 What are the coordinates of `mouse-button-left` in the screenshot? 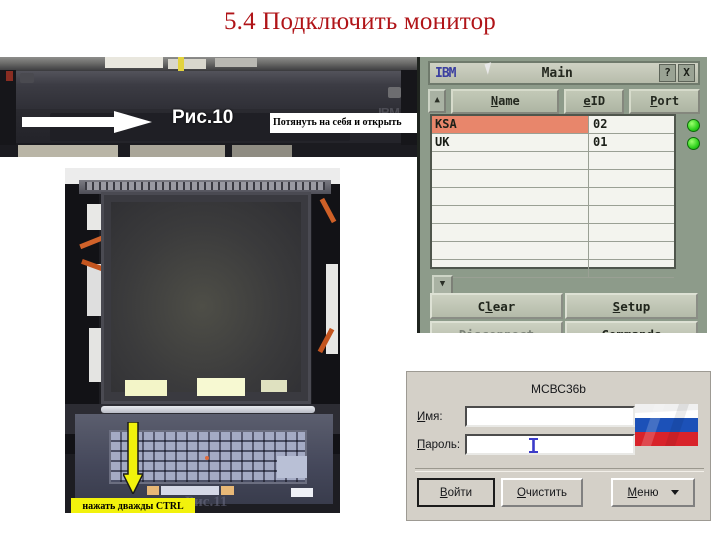 It's located at (153, 490).